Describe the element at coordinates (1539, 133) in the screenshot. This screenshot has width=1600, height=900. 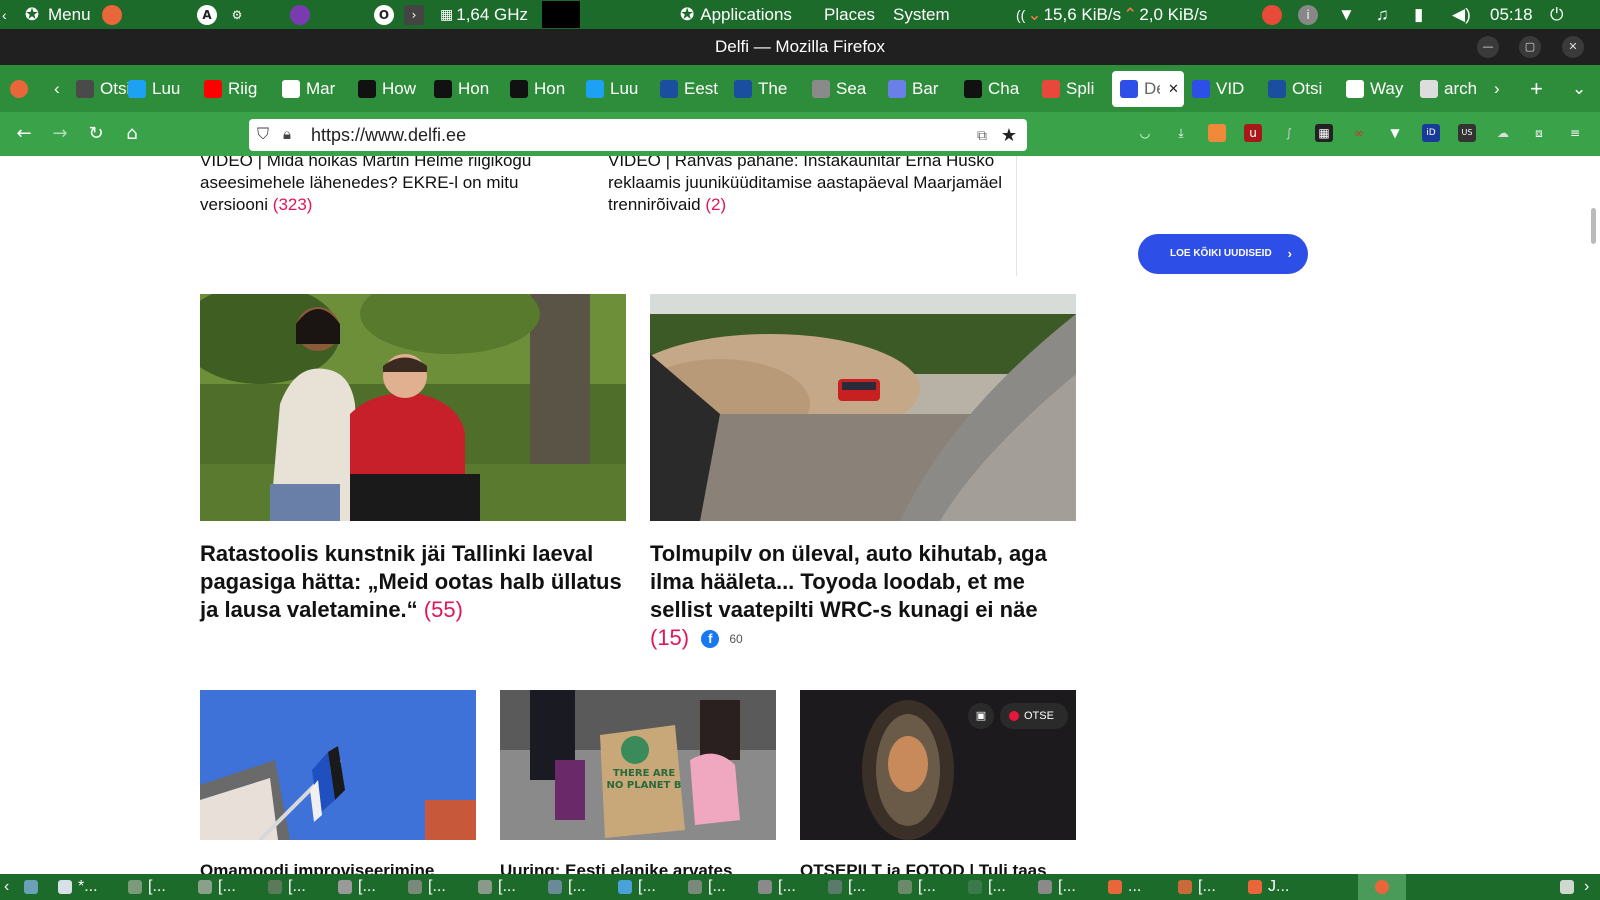
I see `extensions-puzzle-icon: ⧈` at that location.